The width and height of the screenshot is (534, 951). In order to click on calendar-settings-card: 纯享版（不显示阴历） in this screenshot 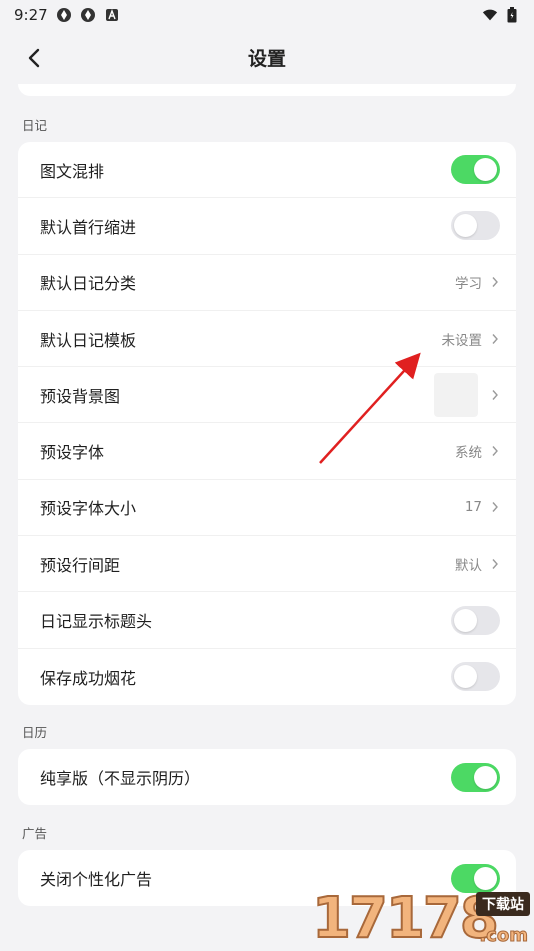, I will do `click(267, 777)`.